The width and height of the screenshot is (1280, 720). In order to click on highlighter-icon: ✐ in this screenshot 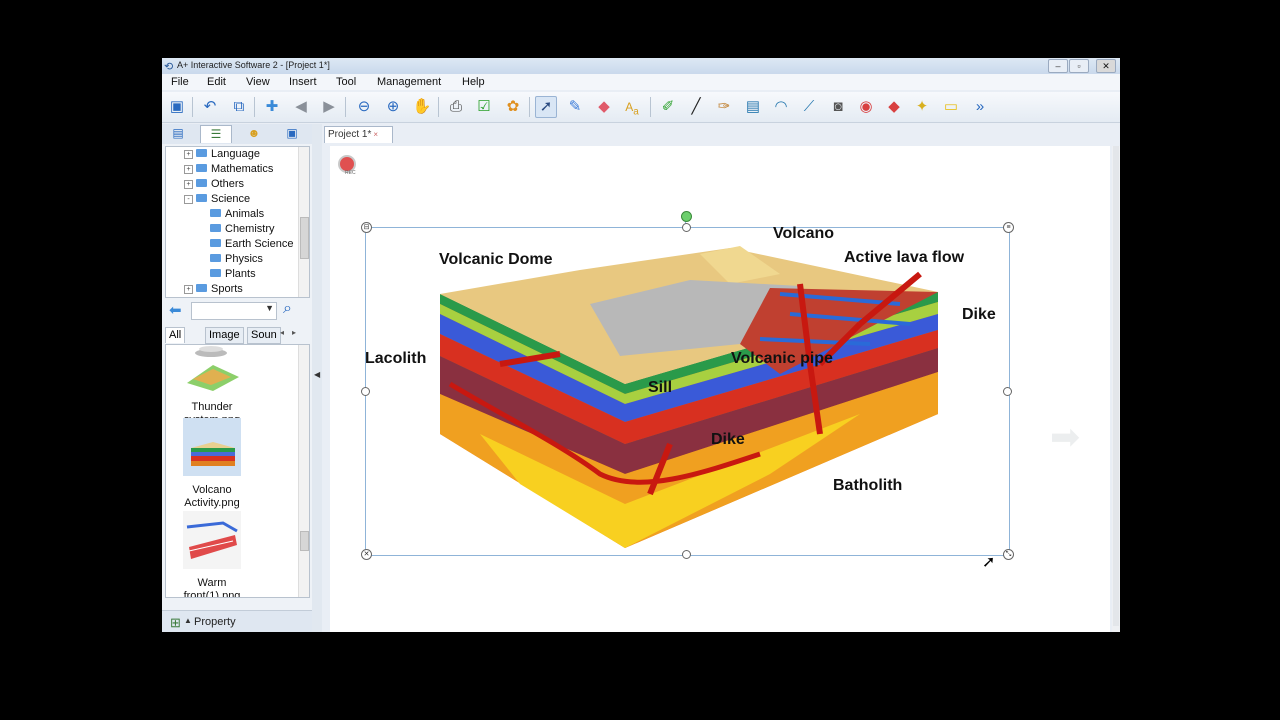, I will do `click(668, 107)`.